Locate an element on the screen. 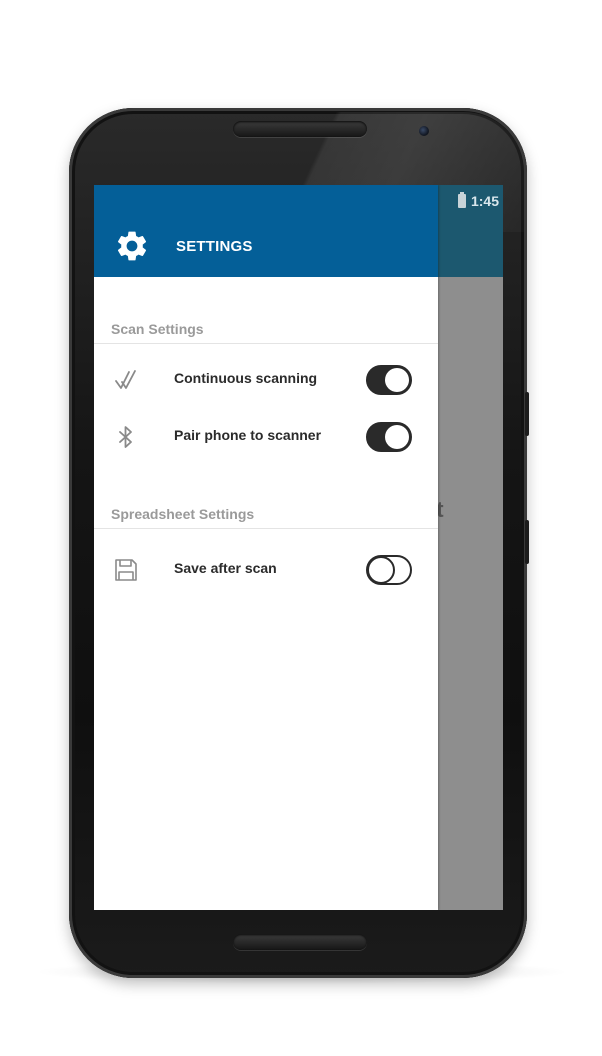 Image resolution: width=602 pixels, height=1056 pixels. power-button is located at coordinates (527, 542).